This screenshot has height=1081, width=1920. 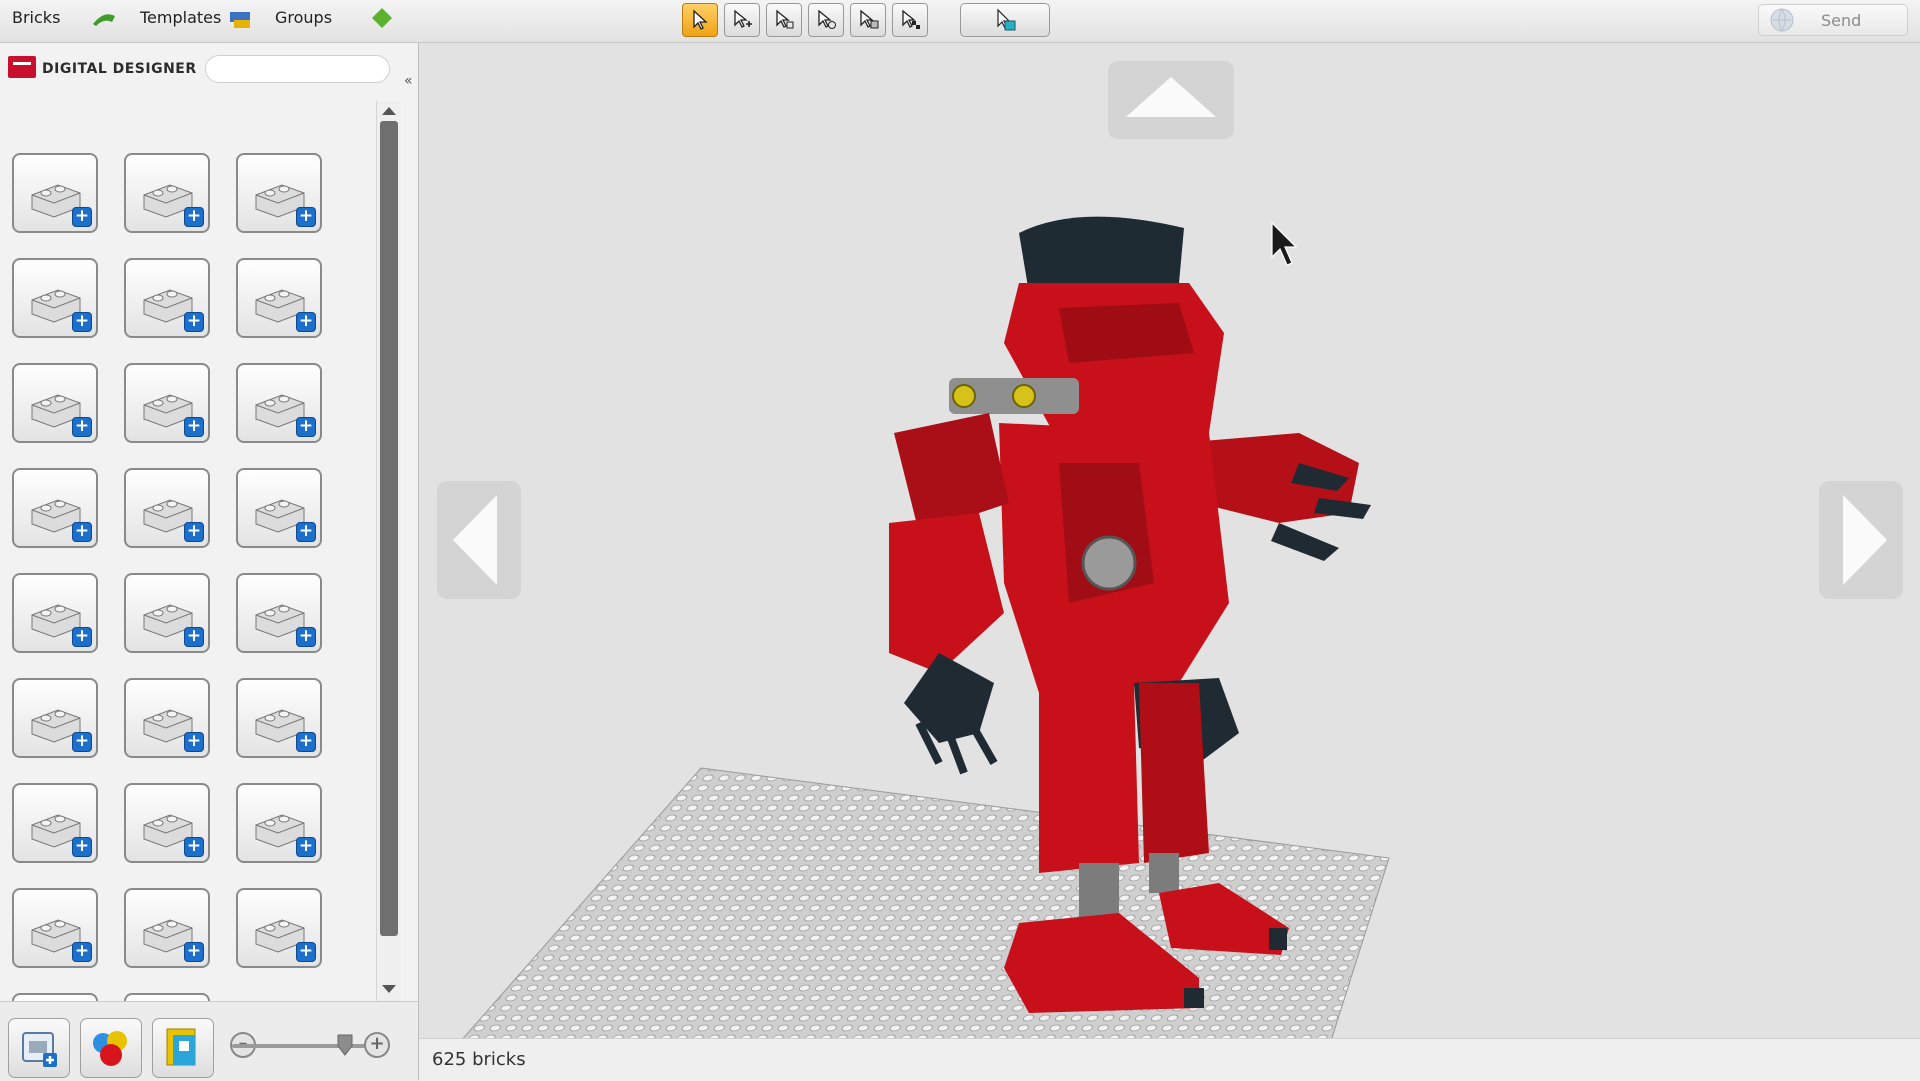 I want to click on zoom-in-button: +, so click(x=377, y=1045).